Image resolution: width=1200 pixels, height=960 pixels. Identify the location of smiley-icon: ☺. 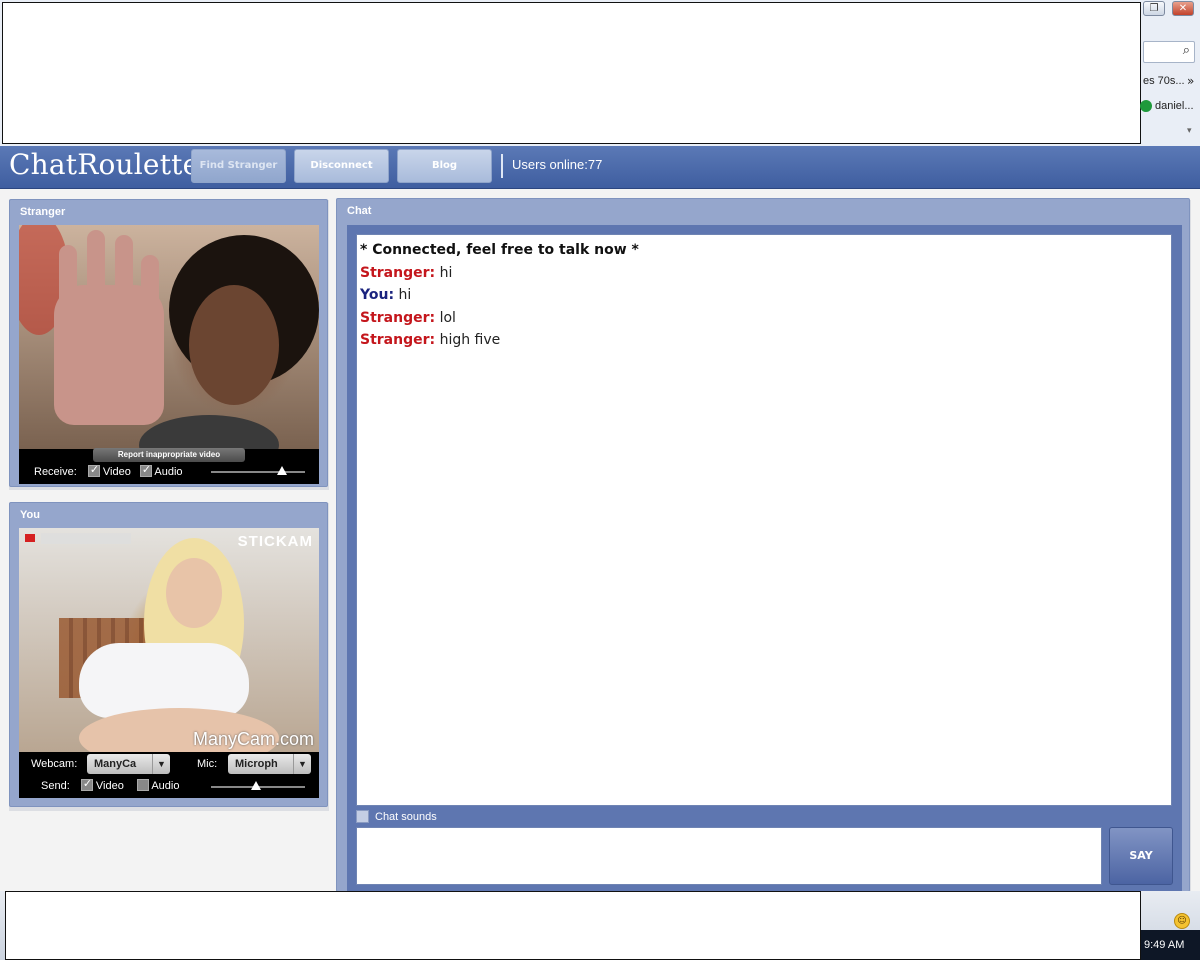
(1182, 921).